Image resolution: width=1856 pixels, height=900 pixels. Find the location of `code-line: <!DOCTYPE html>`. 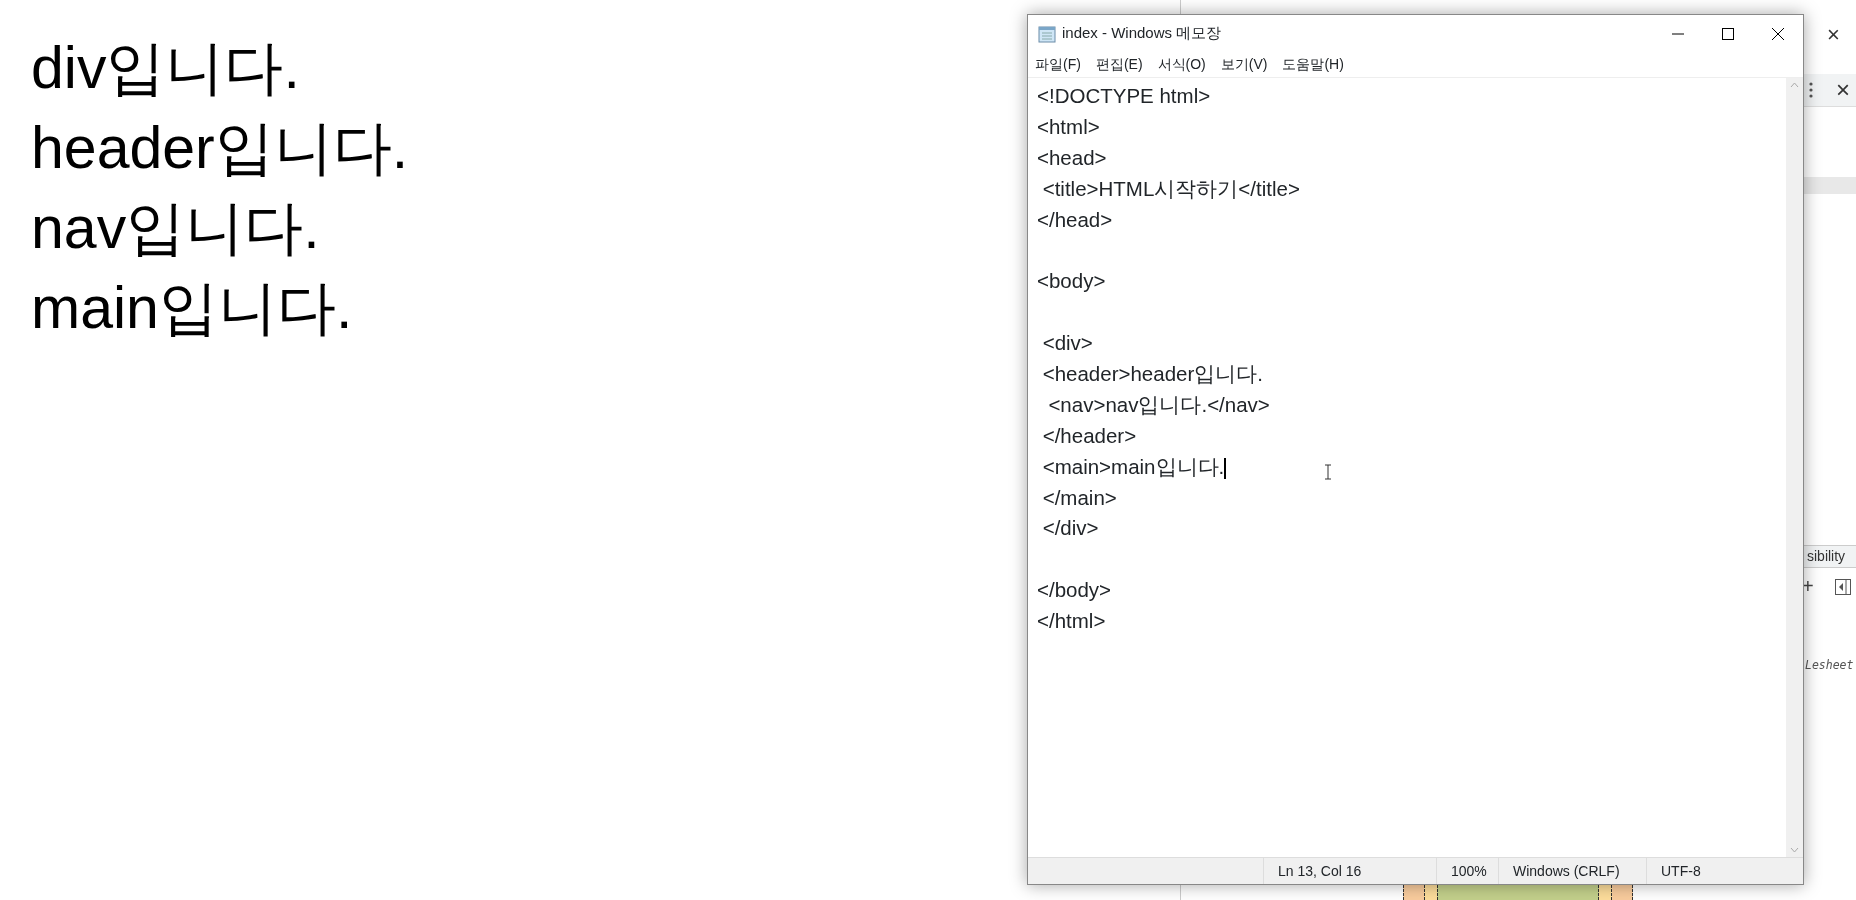

code-line: <!DOCTYPE html> is located at coordinates (1124, 96).